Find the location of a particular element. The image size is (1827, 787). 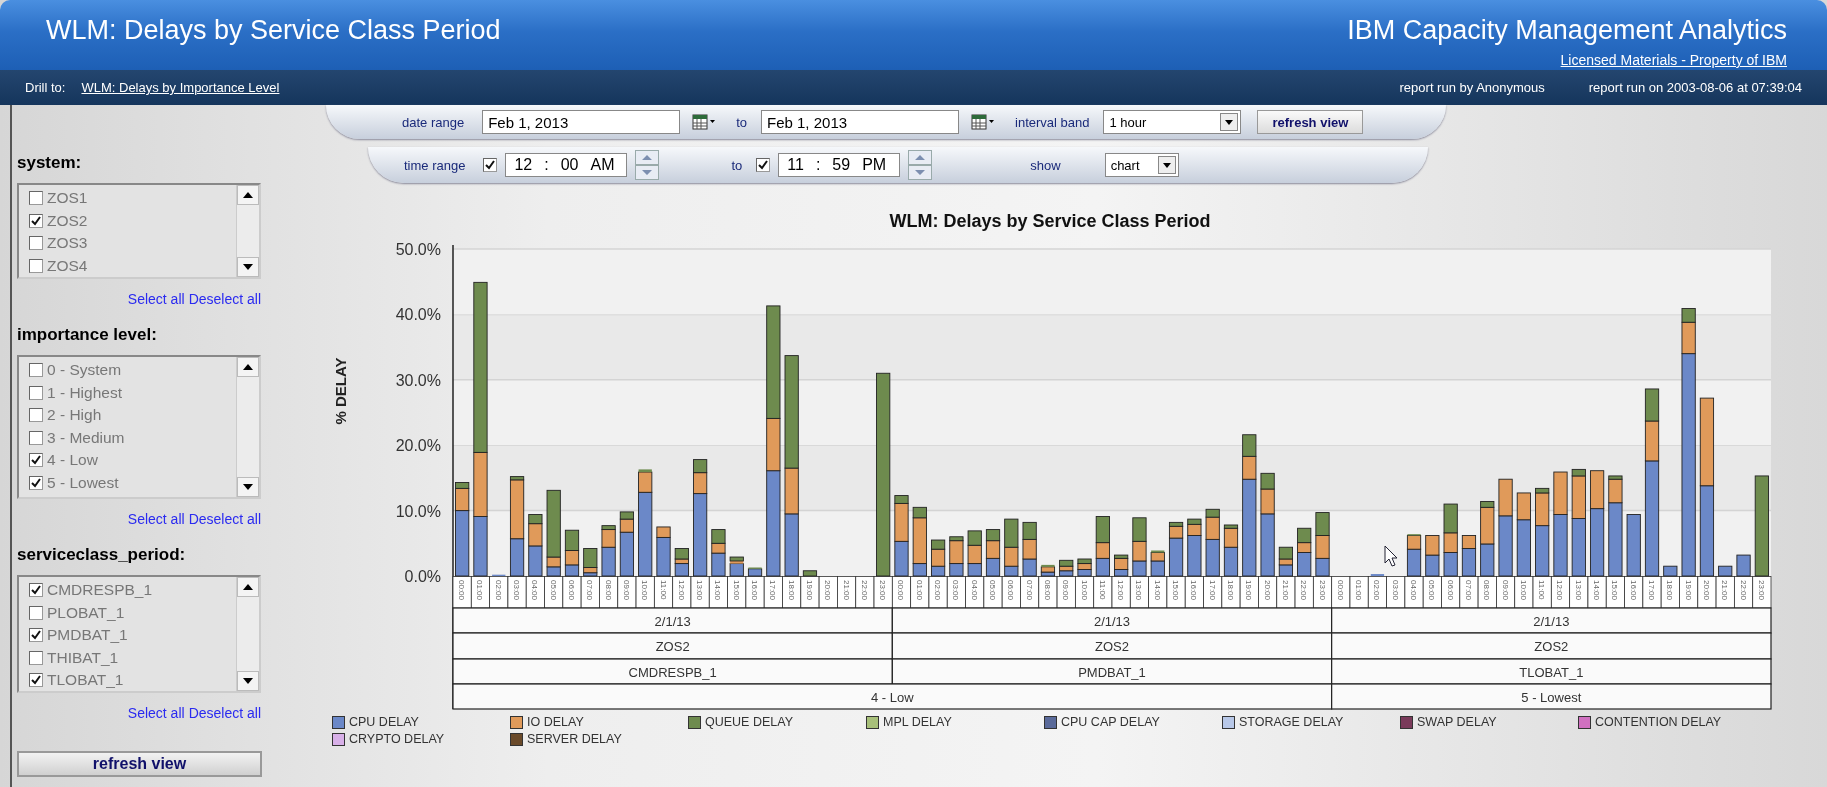

list-item: 4 - Low is located at coordinates (72, 460).